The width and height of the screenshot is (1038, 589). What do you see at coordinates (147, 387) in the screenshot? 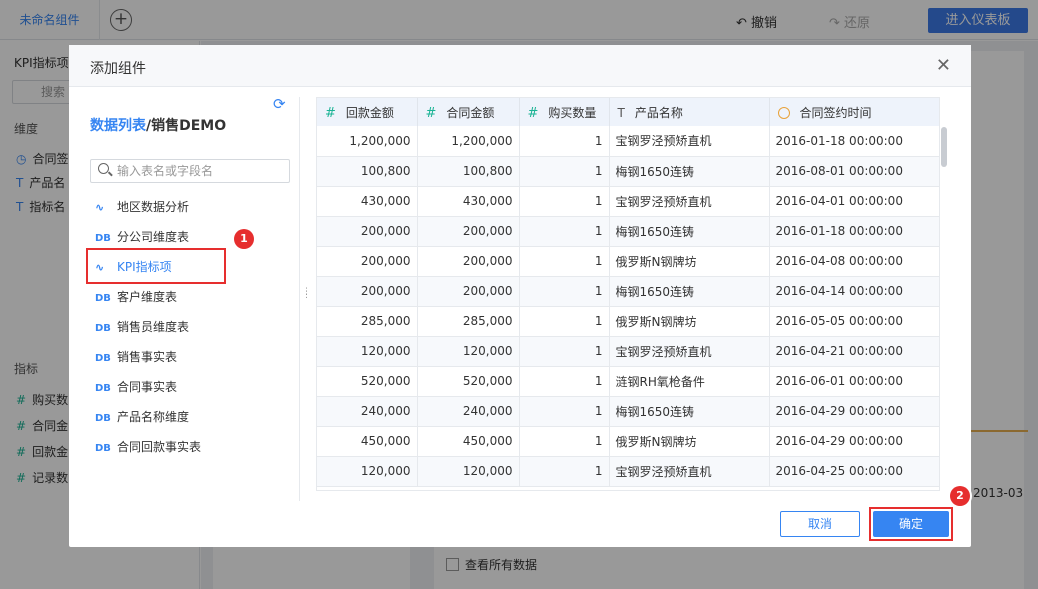
I see `table-item-label: 合同事实表` at bounding box center [147, 387].